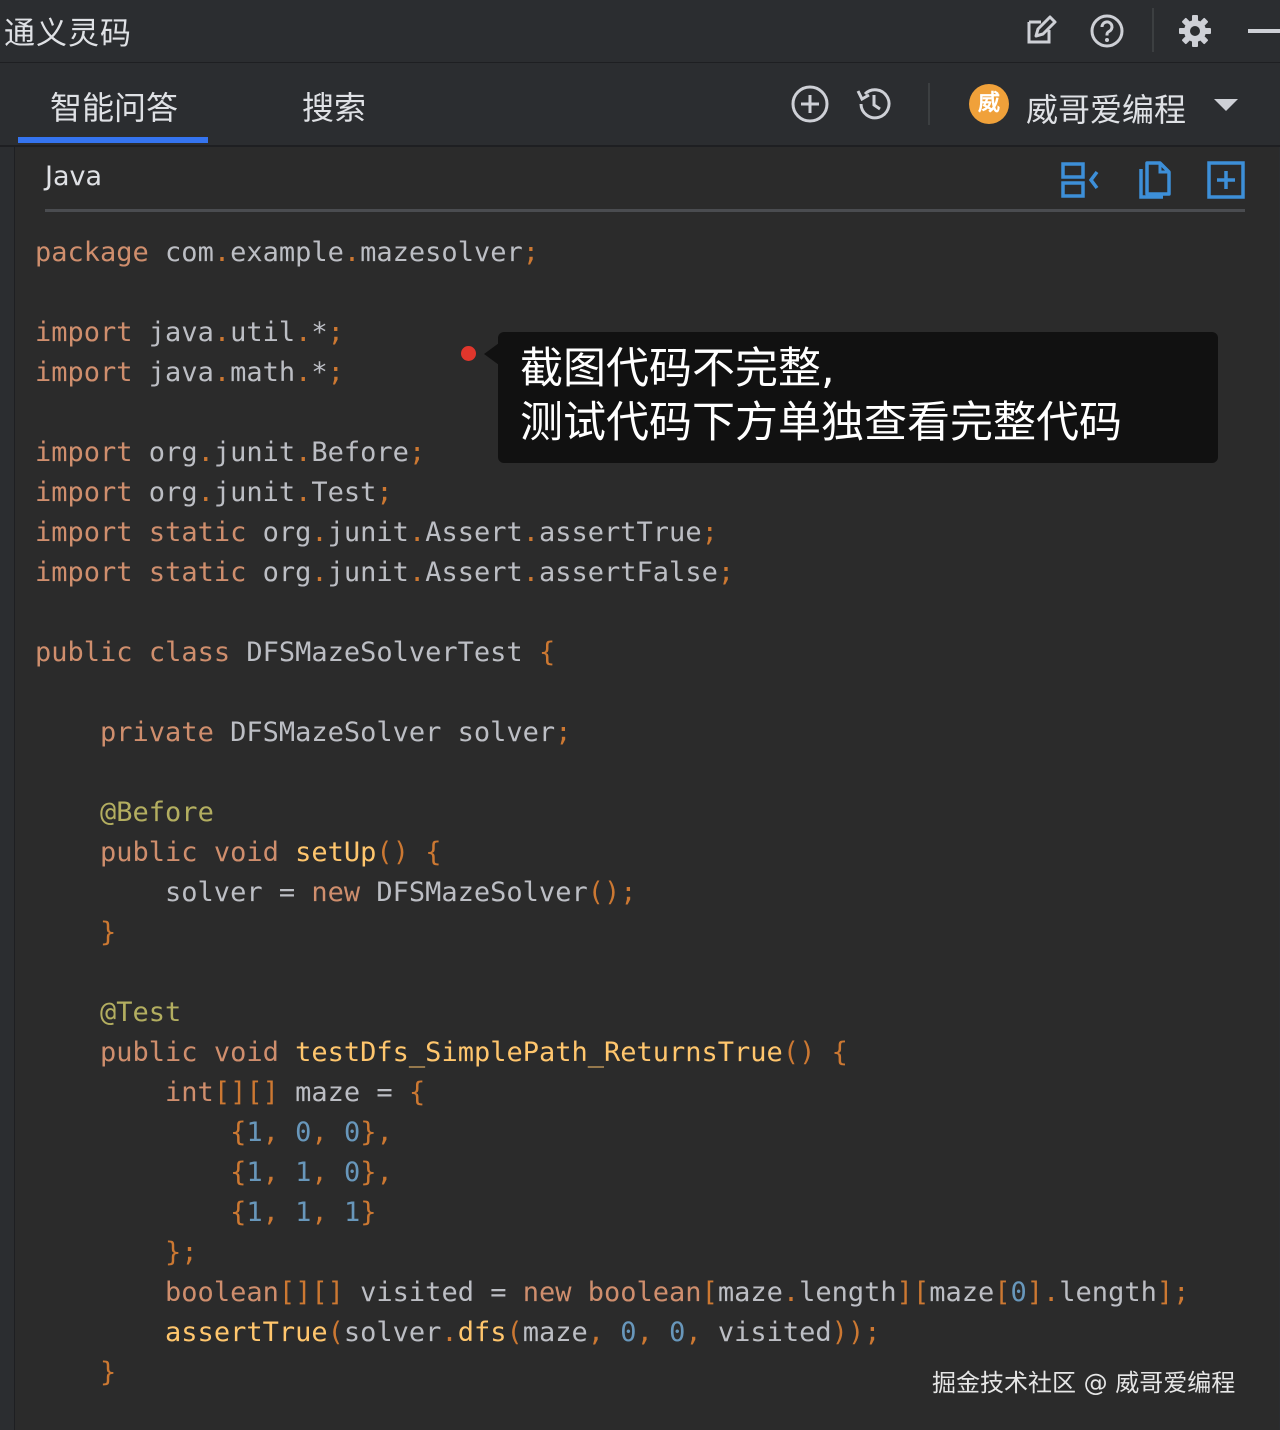  I want to click on divider, so click(645, 210).